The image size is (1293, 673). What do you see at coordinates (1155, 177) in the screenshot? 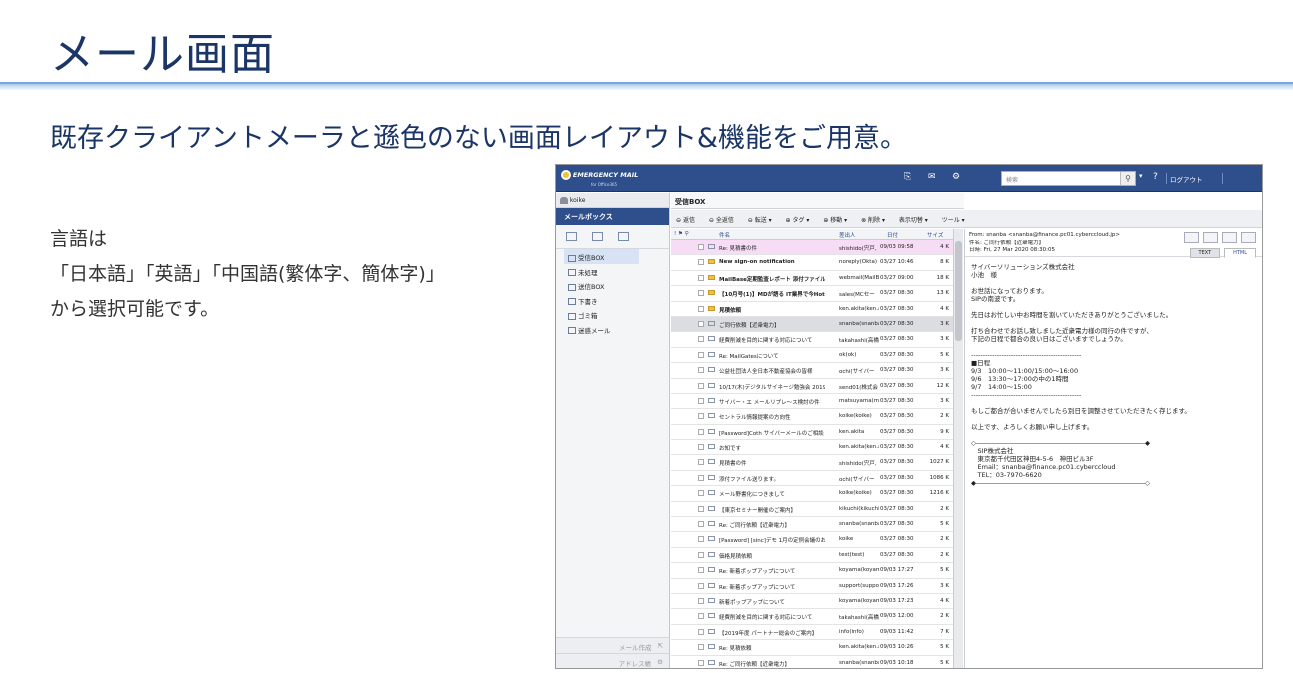
I see `help-icon: ?` at bounding box center [1155, 177].